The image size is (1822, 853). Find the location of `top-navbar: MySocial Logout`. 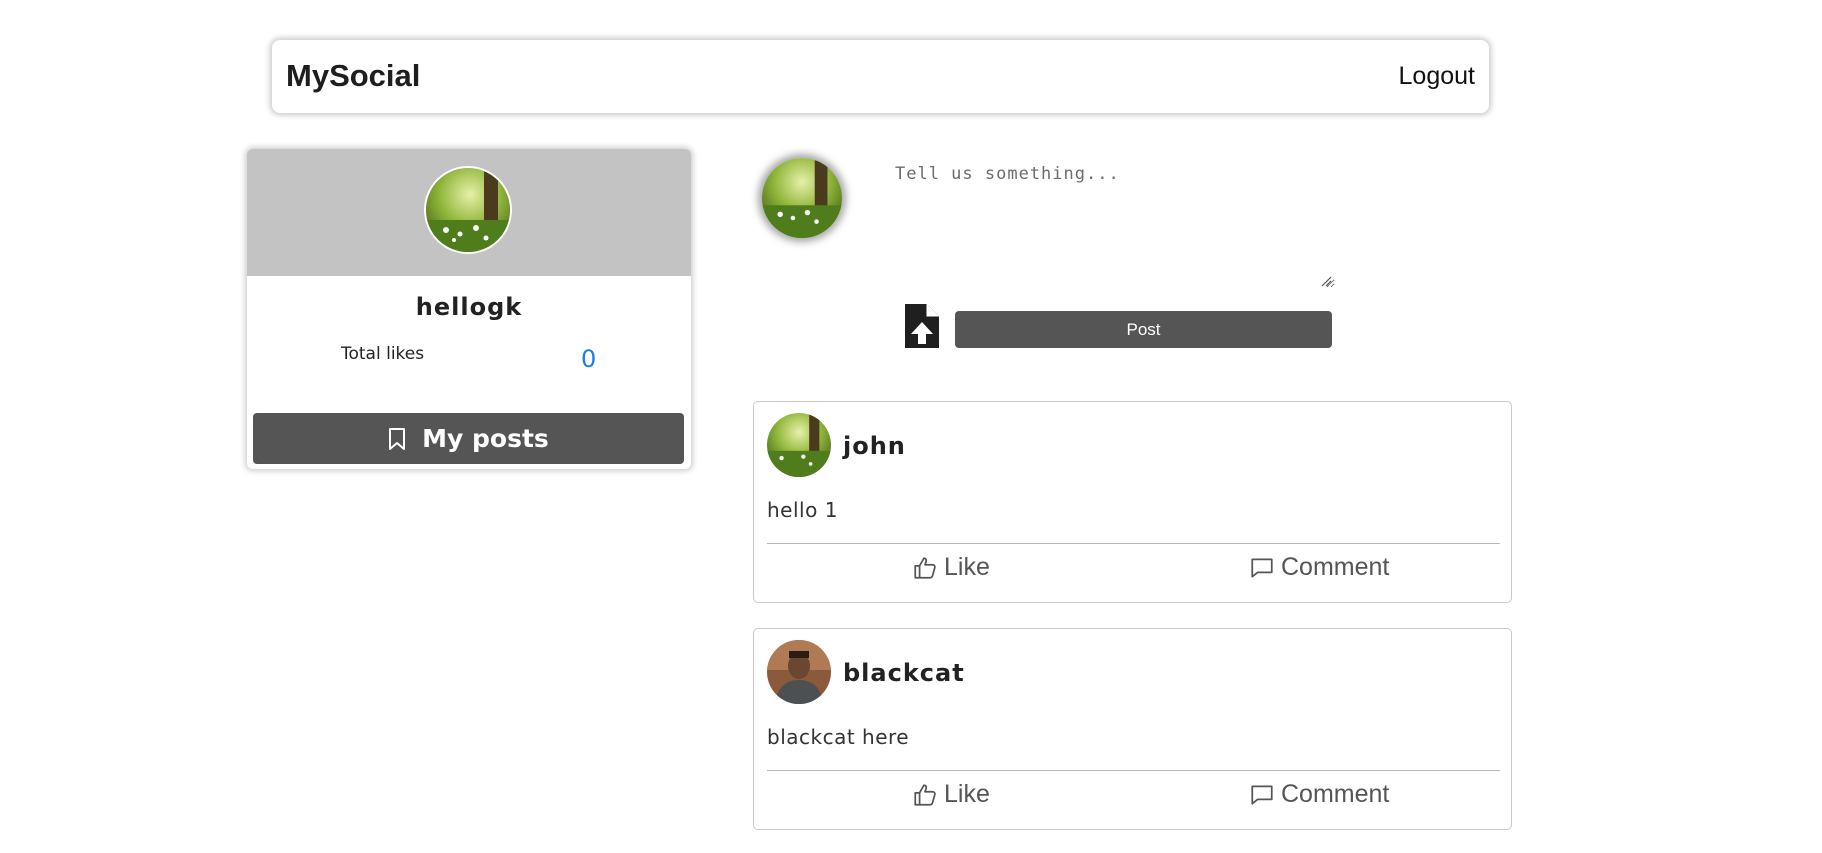

top-navbar: MySocial Logout is located at coordinates (880, 76).